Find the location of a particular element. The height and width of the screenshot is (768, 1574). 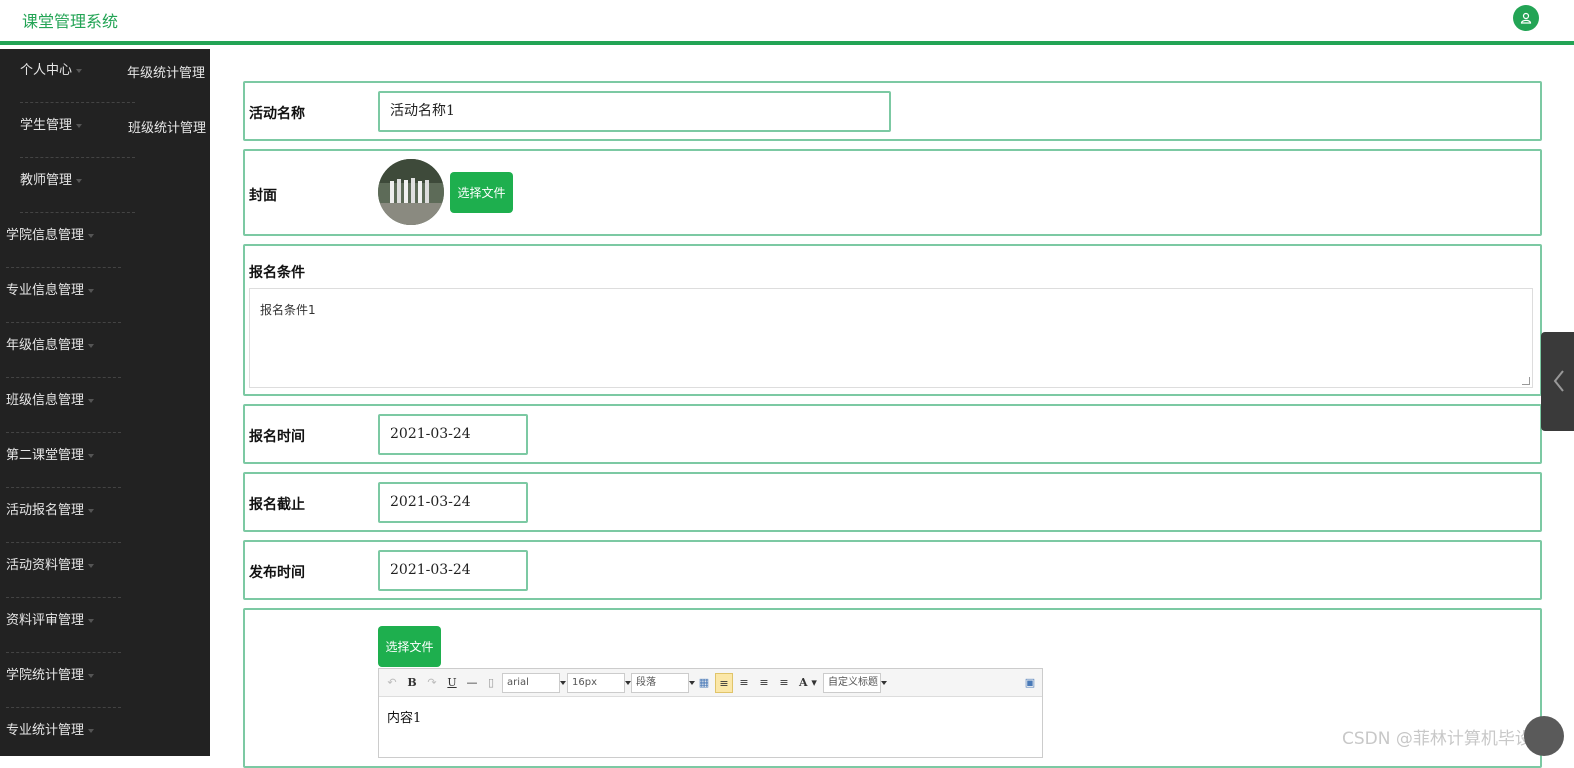

sidebar-item-students: 学生管理 is located at coordinates (77, 131).